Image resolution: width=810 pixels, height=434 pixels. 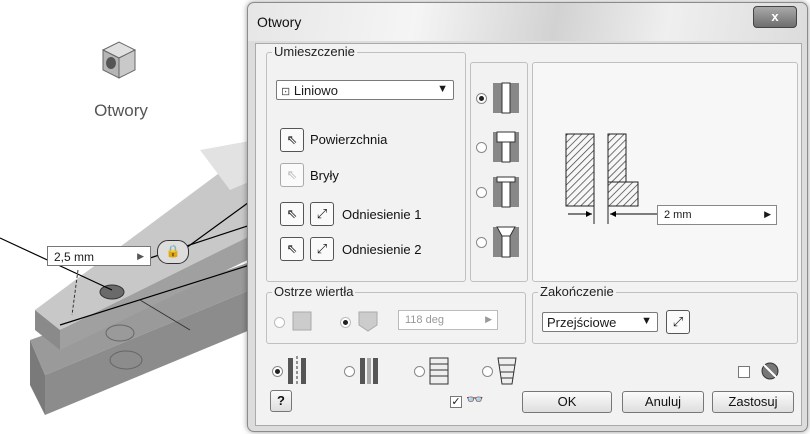 I want to click on tapered-tapped-icon, so click(x=507, y=371).